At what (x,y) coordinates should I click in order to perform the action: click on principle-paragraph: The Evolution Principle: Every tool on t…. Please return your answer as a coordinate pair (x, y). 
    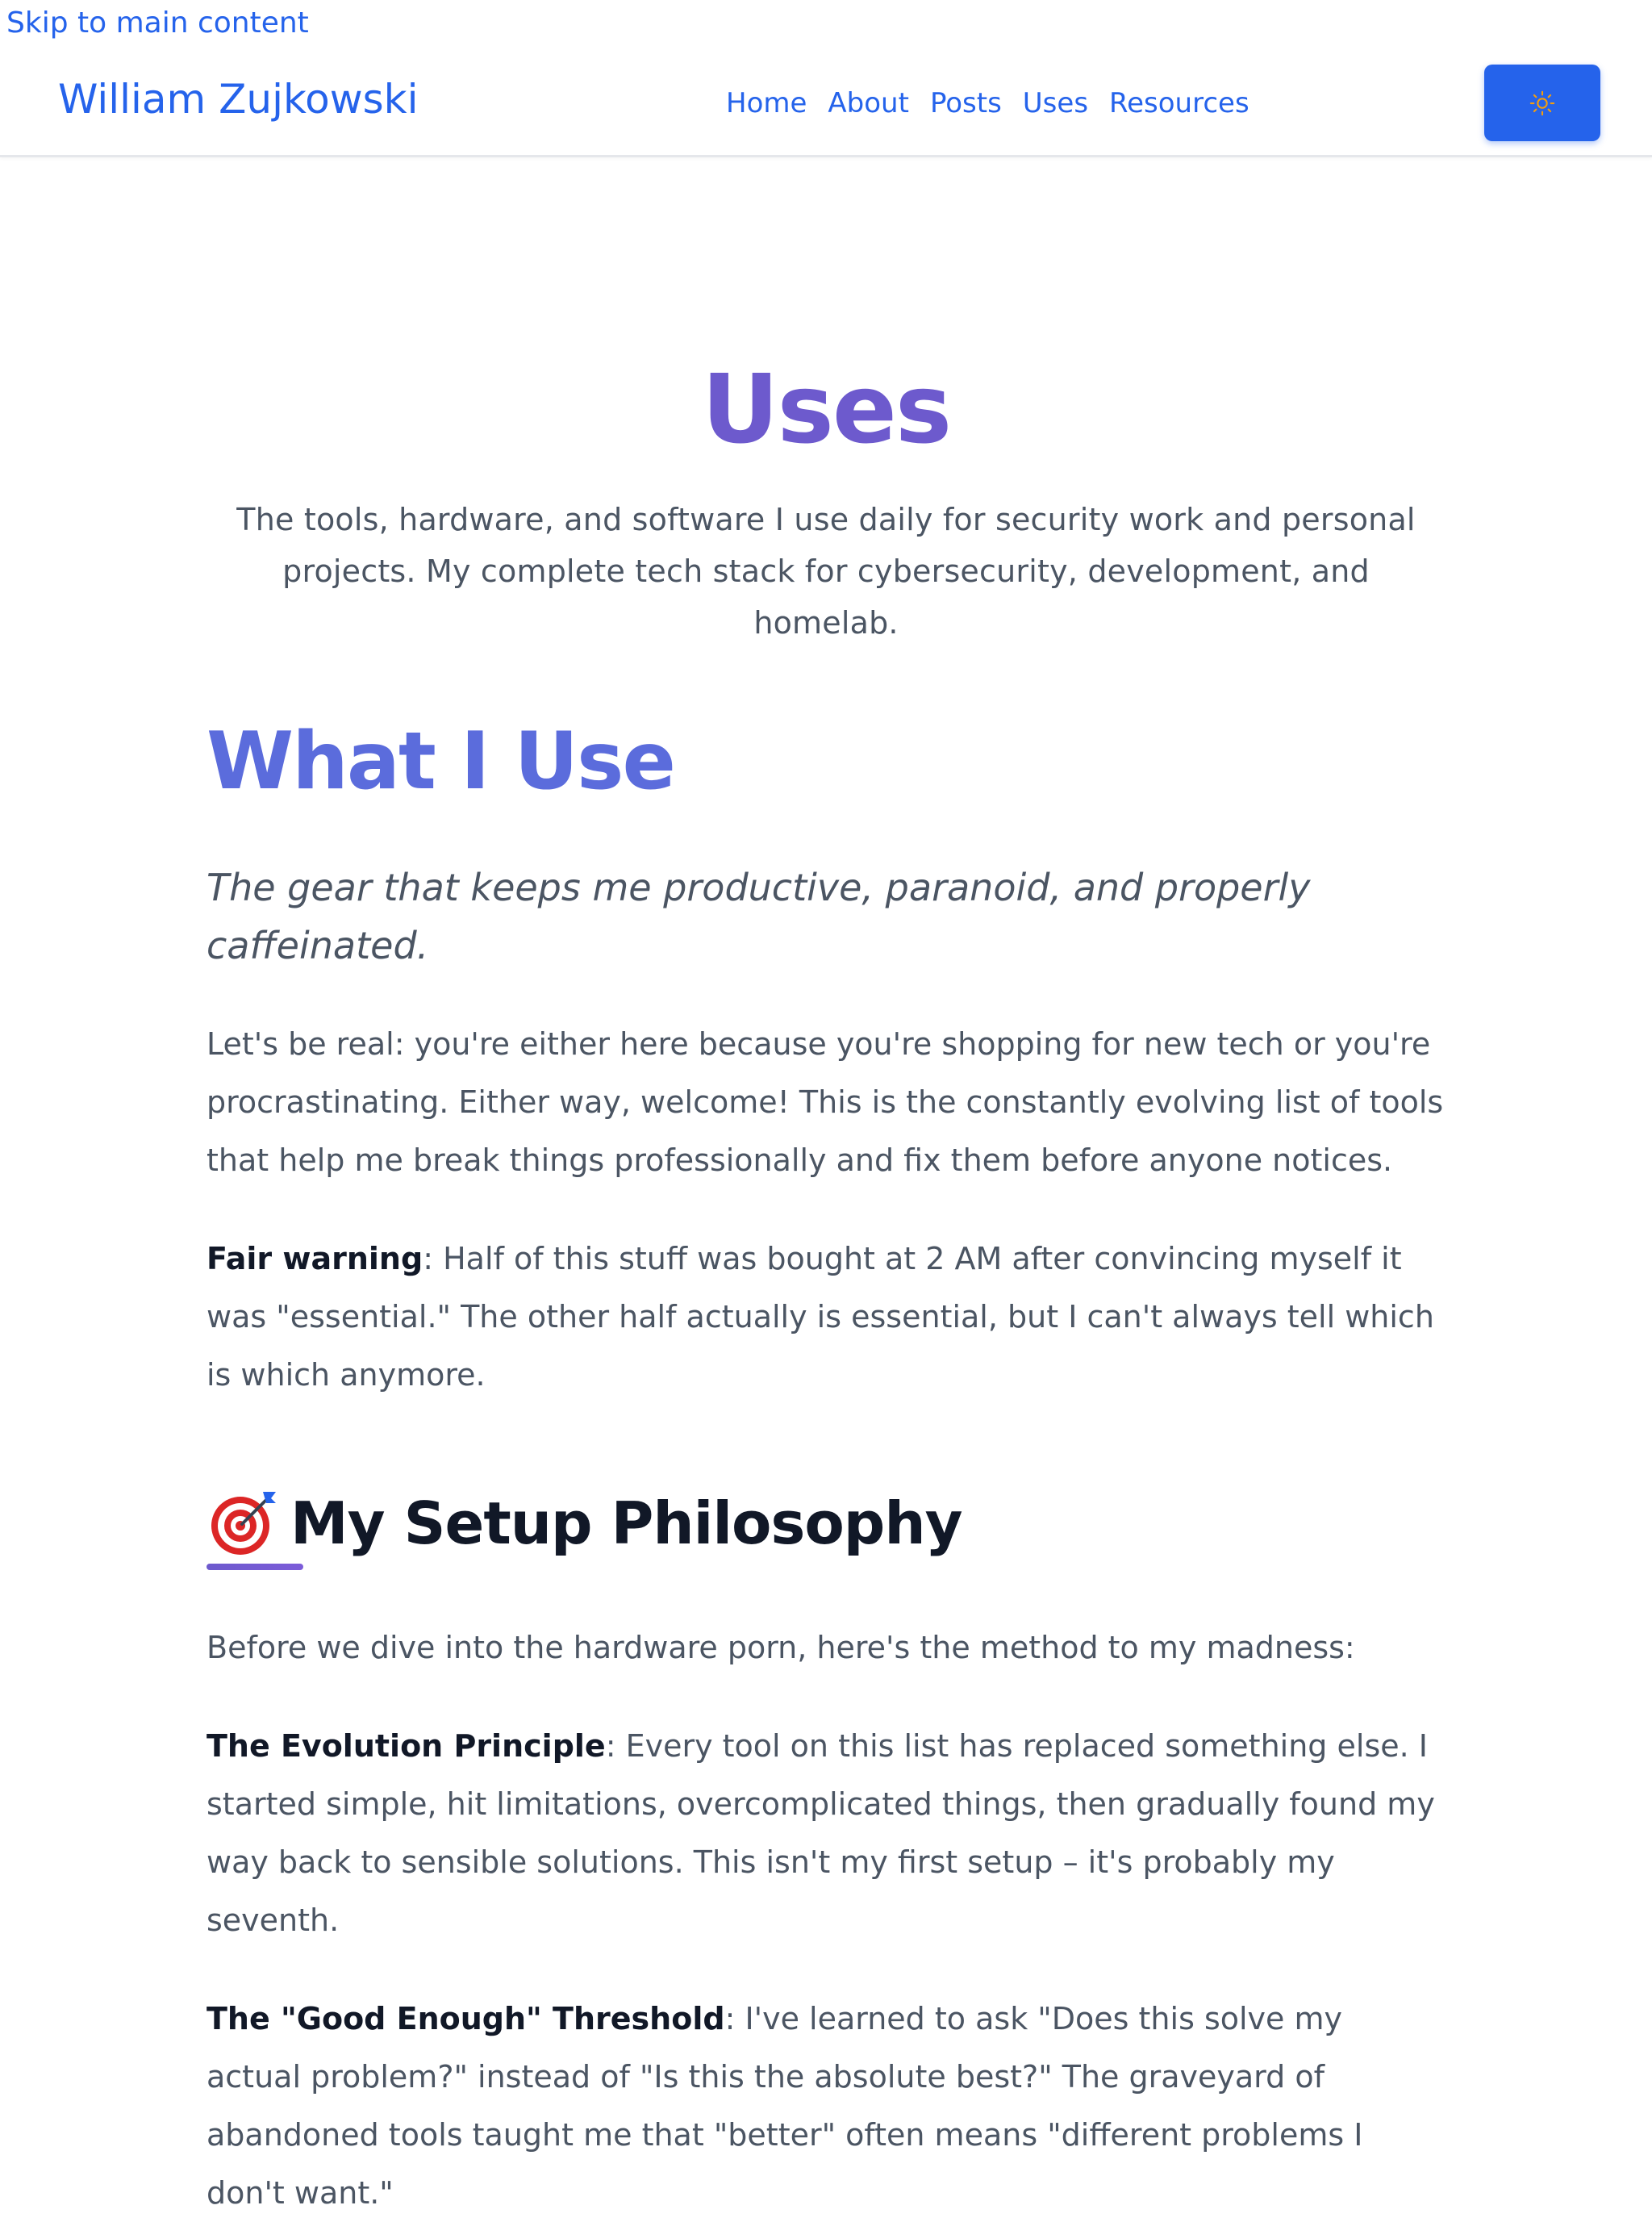
    Looking at the image, I should click on (826, 1833).